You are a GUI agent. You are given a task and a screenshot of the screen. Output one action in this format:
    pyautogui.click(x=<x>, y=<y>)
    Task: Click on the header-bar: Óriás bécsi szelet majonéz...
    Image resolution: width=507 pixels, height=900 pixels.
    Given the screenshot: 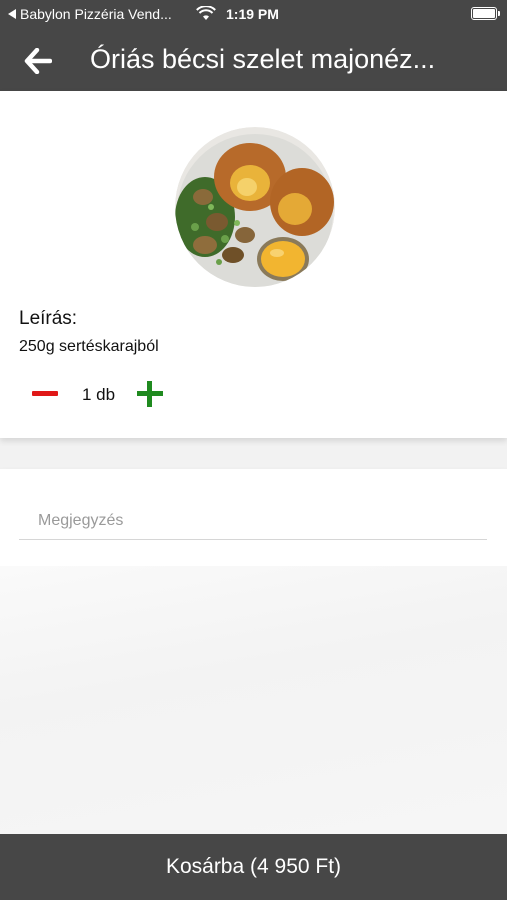 What is the action you would take?
    pyautogui.click(x=253, y=60)
    